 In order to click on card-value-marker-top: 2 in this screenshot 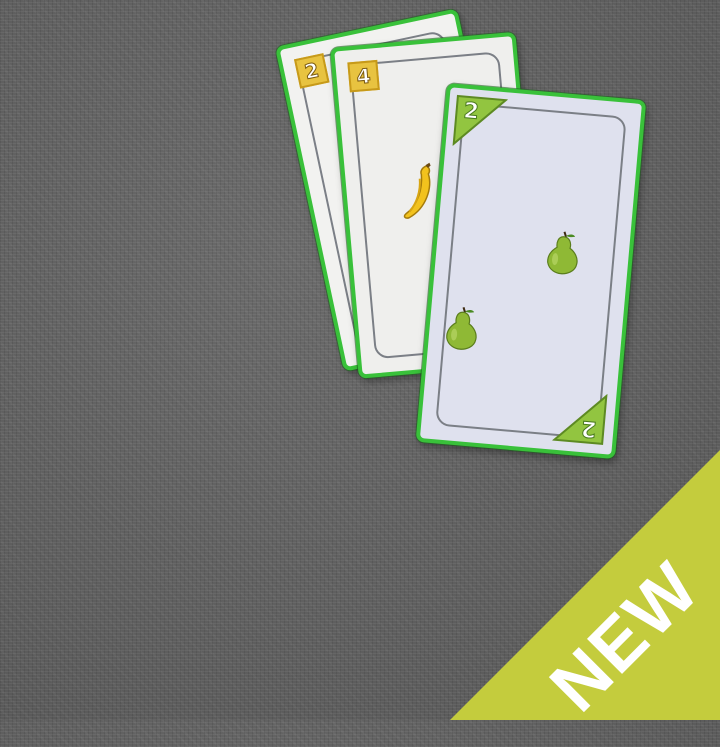, I will do `click(480, 122)`.